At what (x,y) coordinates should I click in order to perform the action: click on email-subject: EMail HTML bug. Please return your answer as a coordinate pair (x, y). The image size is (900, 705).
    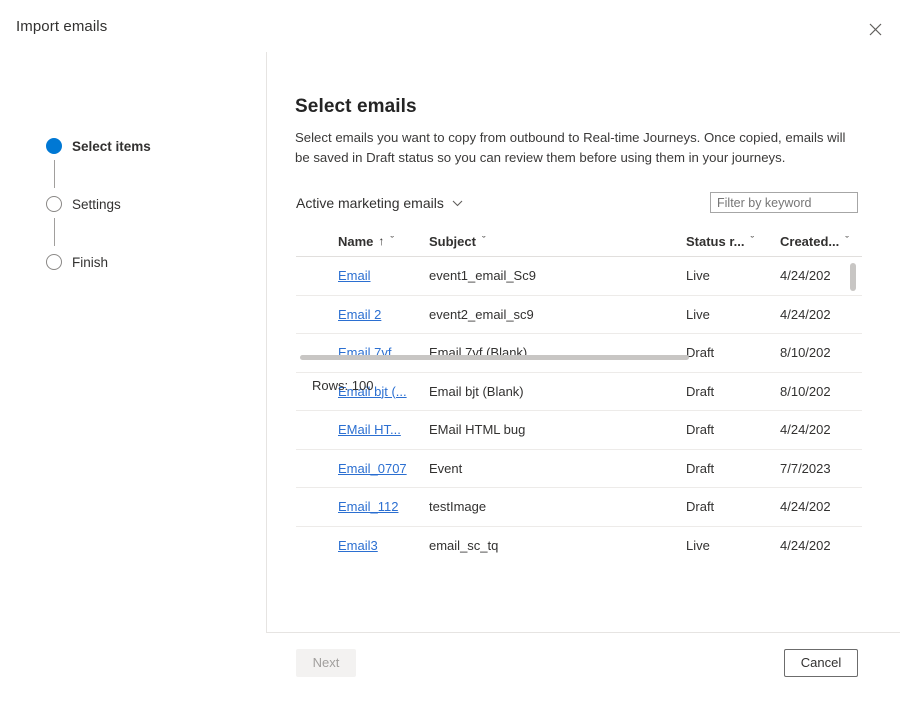
    Looking at the image, I should click on (477, 429).